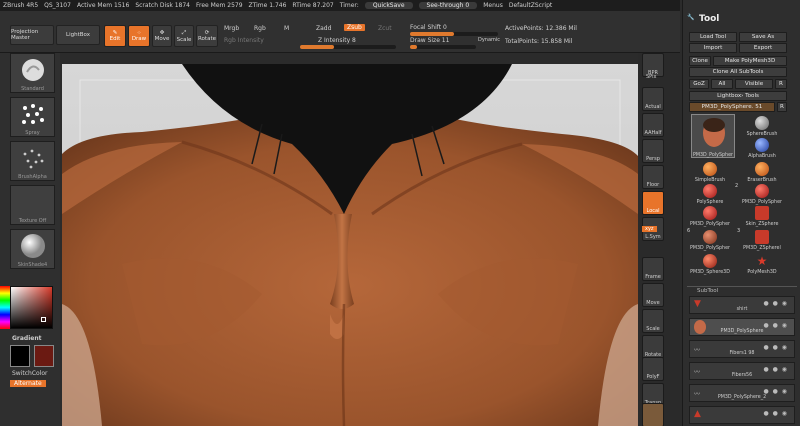 This screenshot has height=426, width=800. What do you see at coordinates (385, 28) in the screenshot?
I see `zcut-button: Zcut` at bounding box center [385, 28].